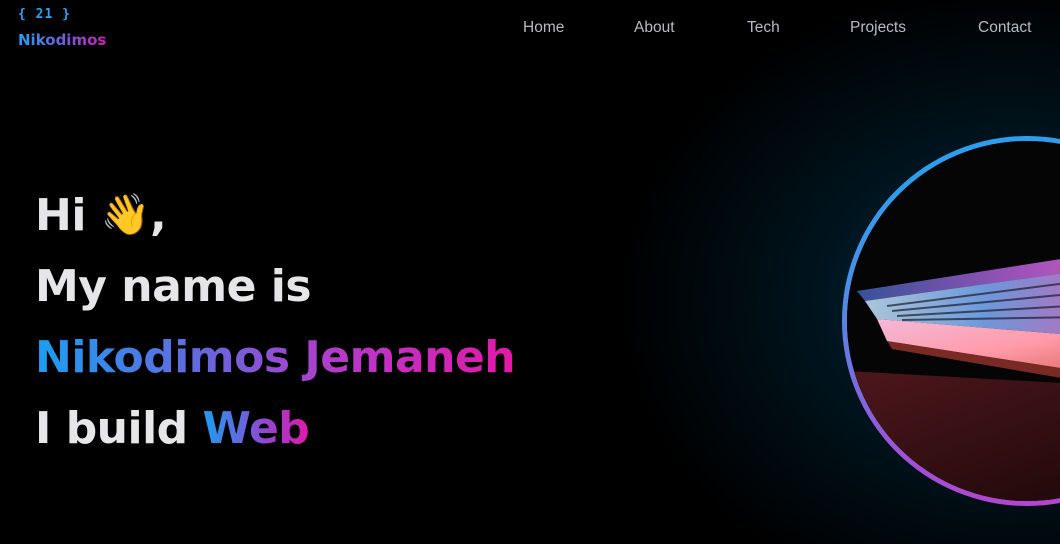 The width and height of the screenshot is (1060, 544). What do you see at coordinates (654, 28) in the screenshot?
I see `nav-link-about: About` at bounding box center [654, 28].